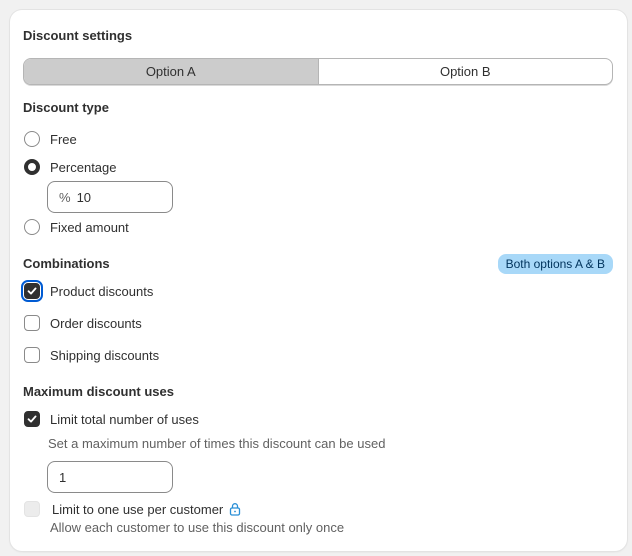 This screenshot has width=632, height=556. What do you see at coordinates (32, 139) in the screenshot?
I see `radio-free-control` at bounding box center [32, 139].